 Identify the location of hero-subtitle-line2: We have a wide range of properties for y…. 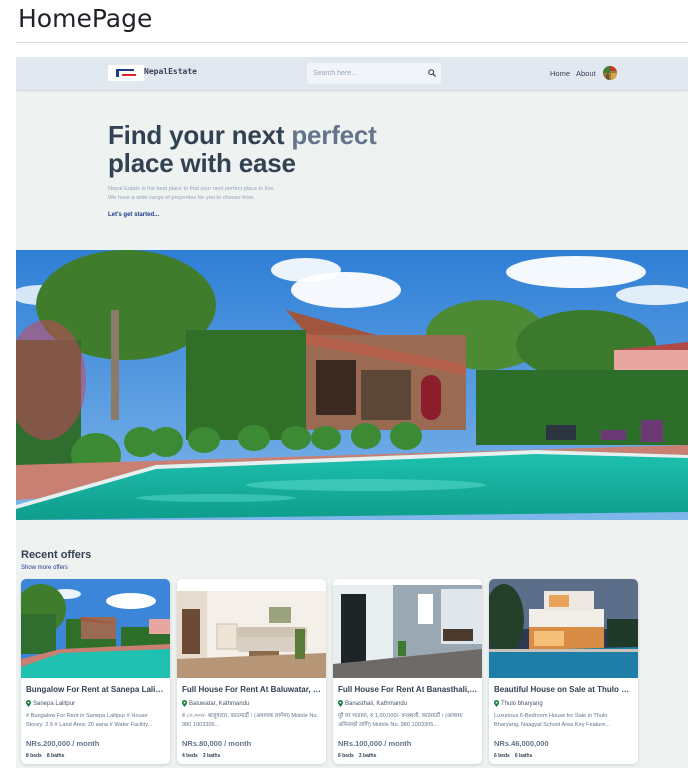
(181, 198).